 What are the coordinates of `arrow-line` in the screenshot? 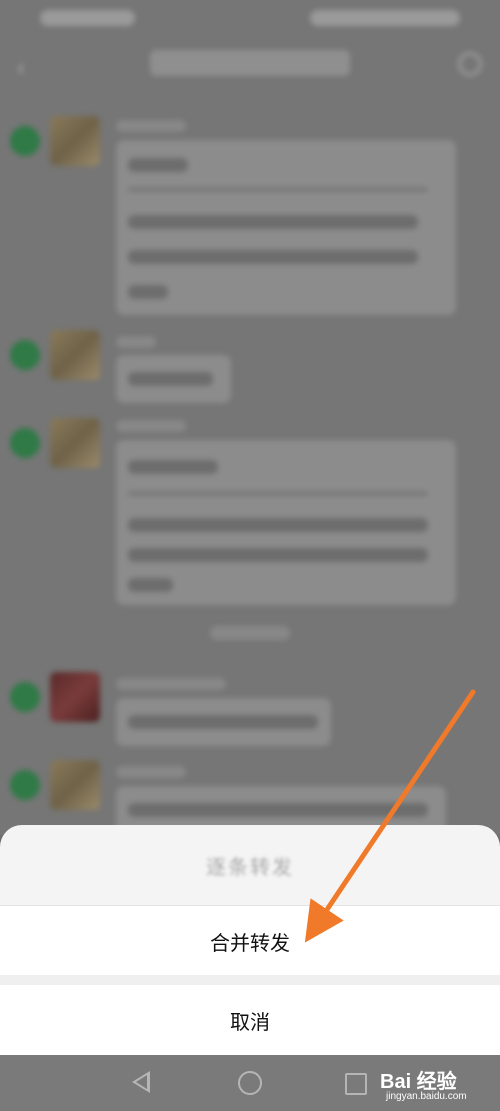 It's located at (390, 816).